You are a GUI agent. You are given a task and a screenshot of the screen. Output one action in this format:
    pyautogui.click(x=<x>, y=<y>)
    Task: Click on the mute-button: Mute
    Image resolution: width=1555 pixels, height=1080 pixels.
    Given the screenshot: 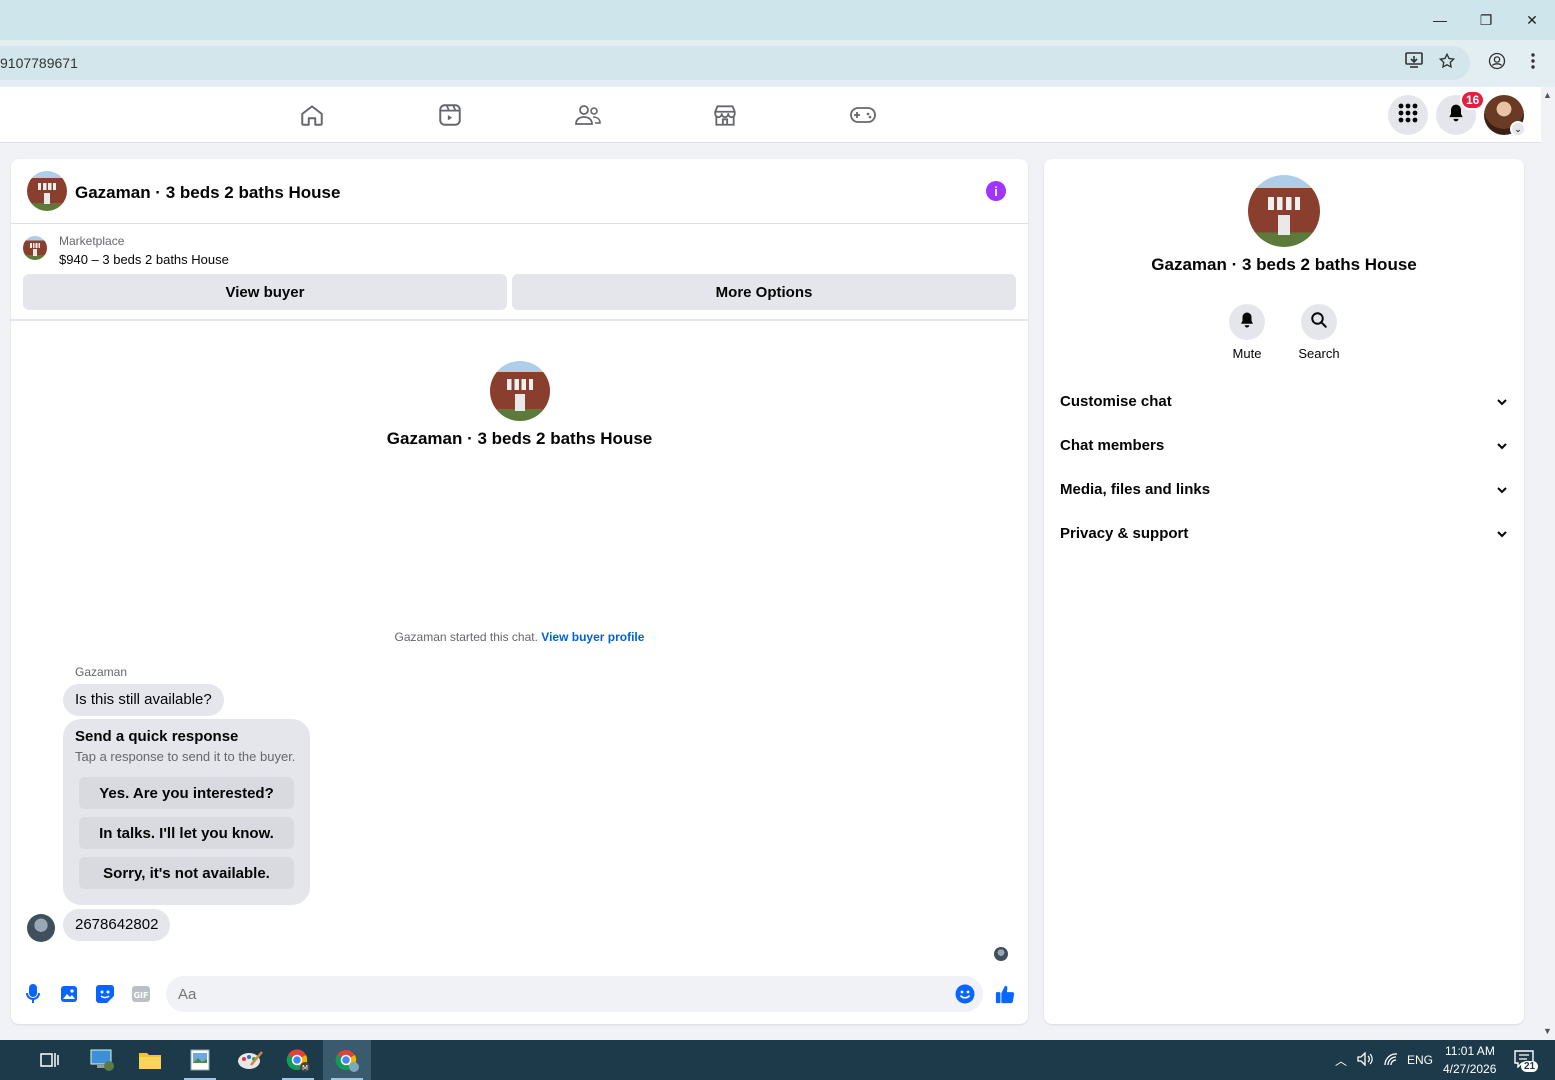 What is the action you would take?
    pyautogui.click(x=1247, y=332)
    